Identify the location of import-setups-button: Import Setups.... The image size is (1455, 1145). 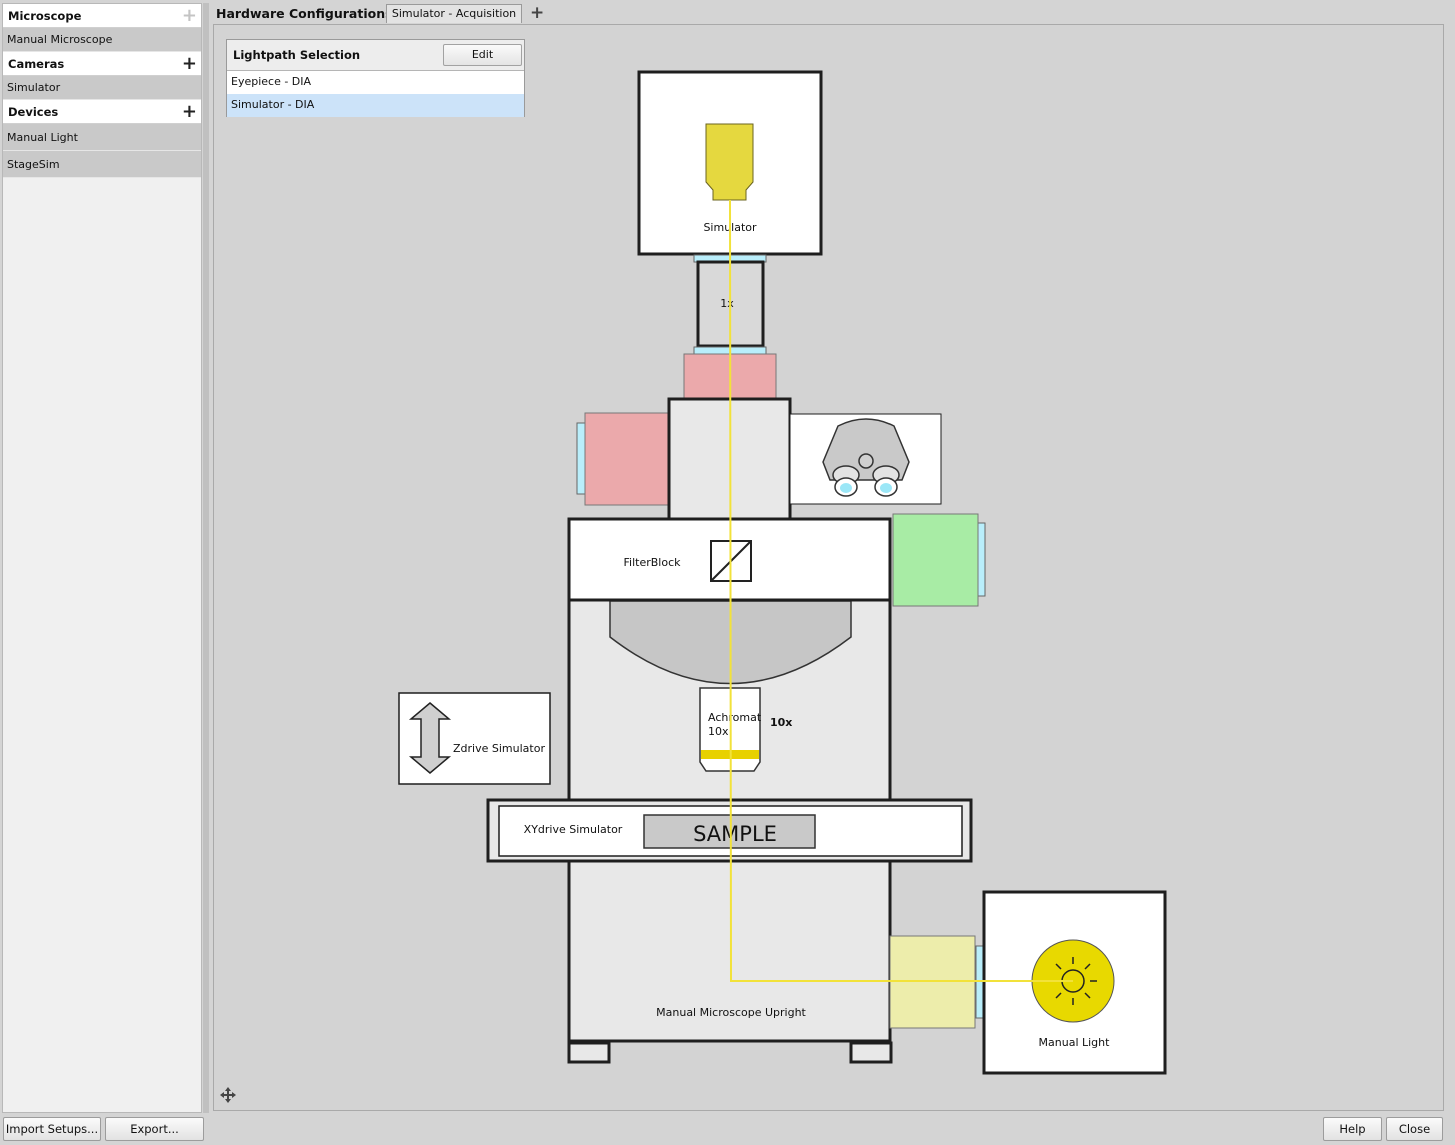
(52, 1129).